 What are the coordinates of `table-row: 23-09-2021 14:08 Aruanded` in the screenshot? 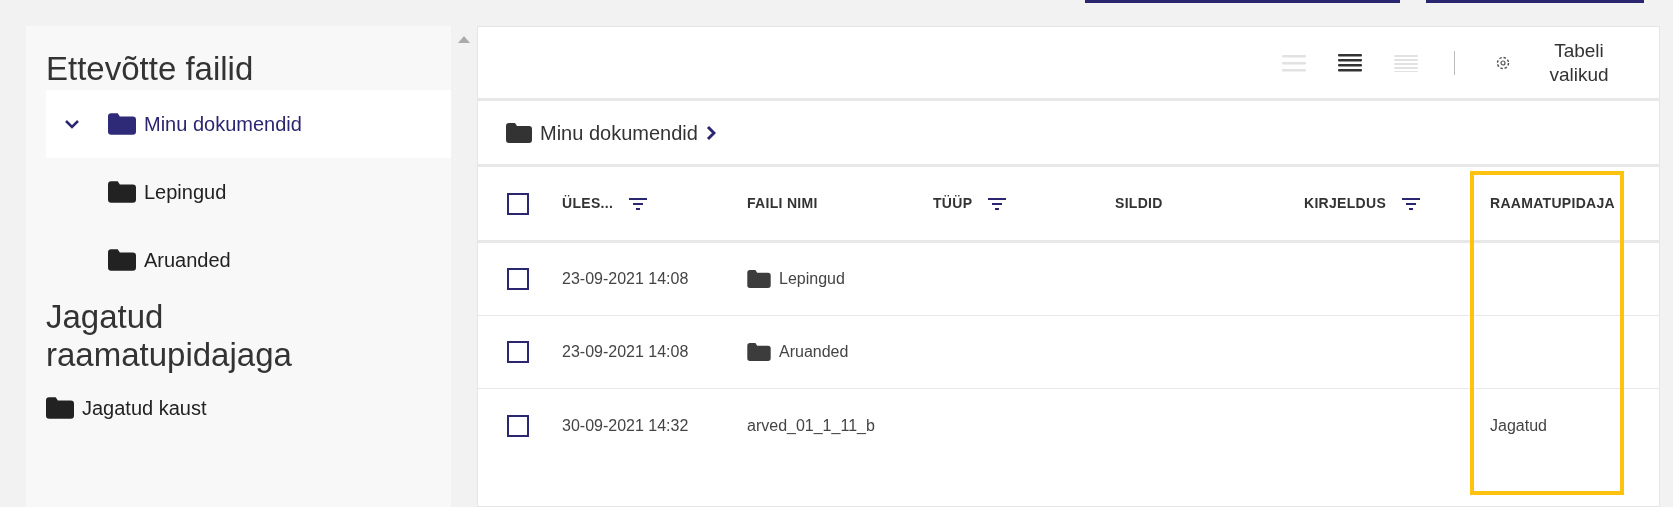 It's located at (1068, 352).